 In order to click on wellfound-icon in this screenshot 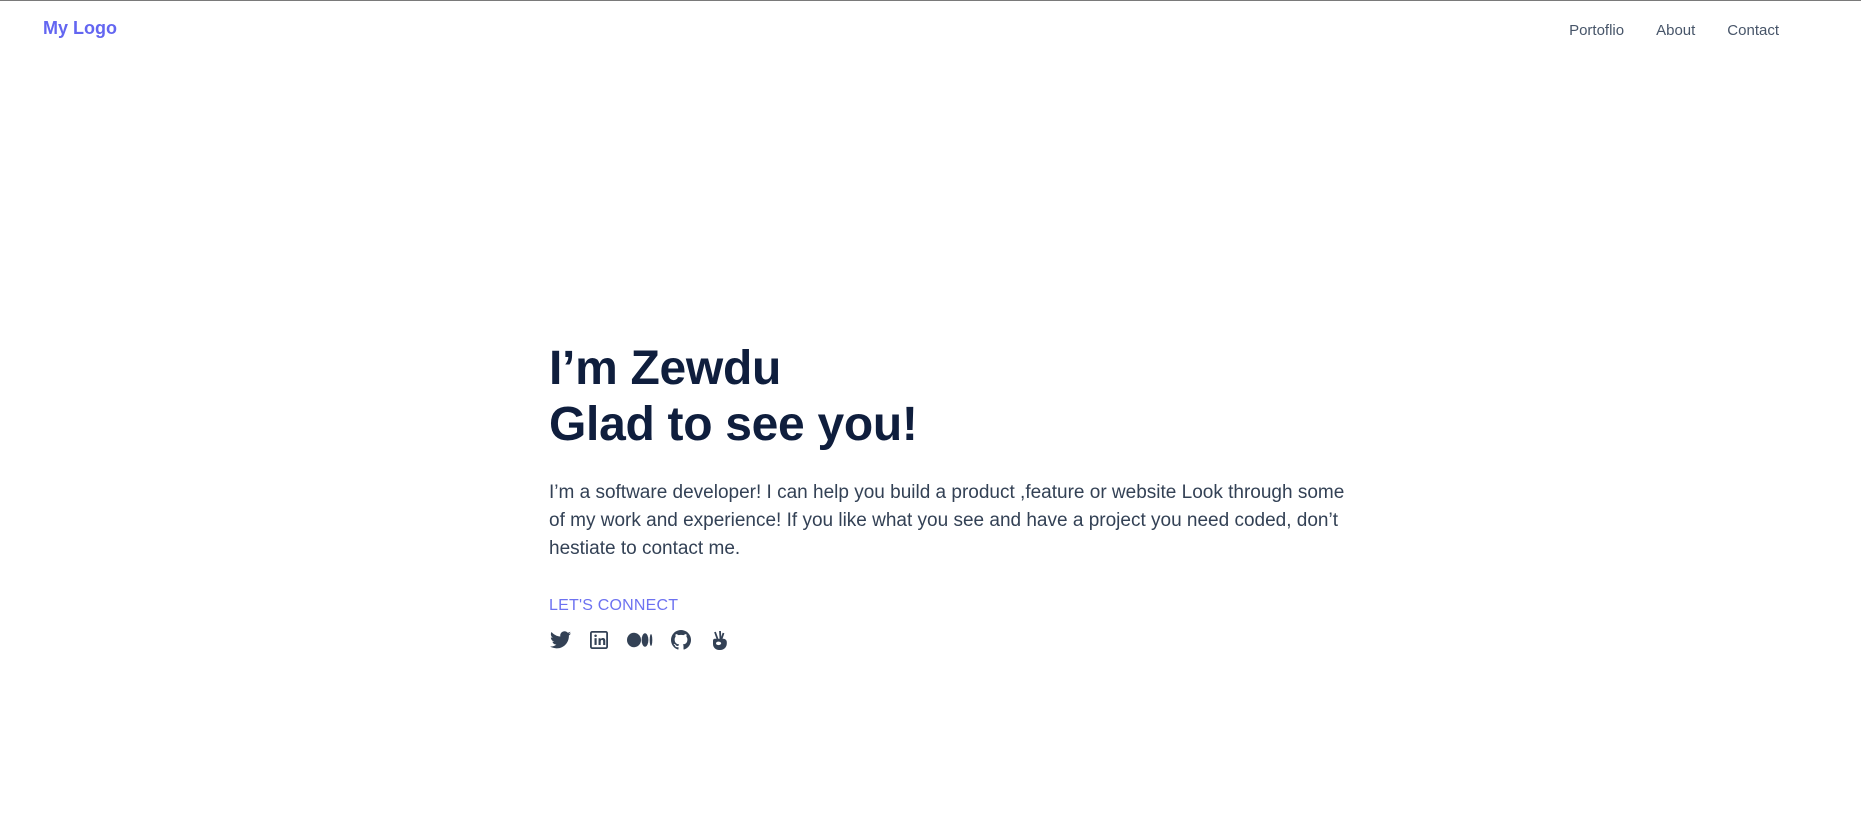, I will do `click(720, 640)`.